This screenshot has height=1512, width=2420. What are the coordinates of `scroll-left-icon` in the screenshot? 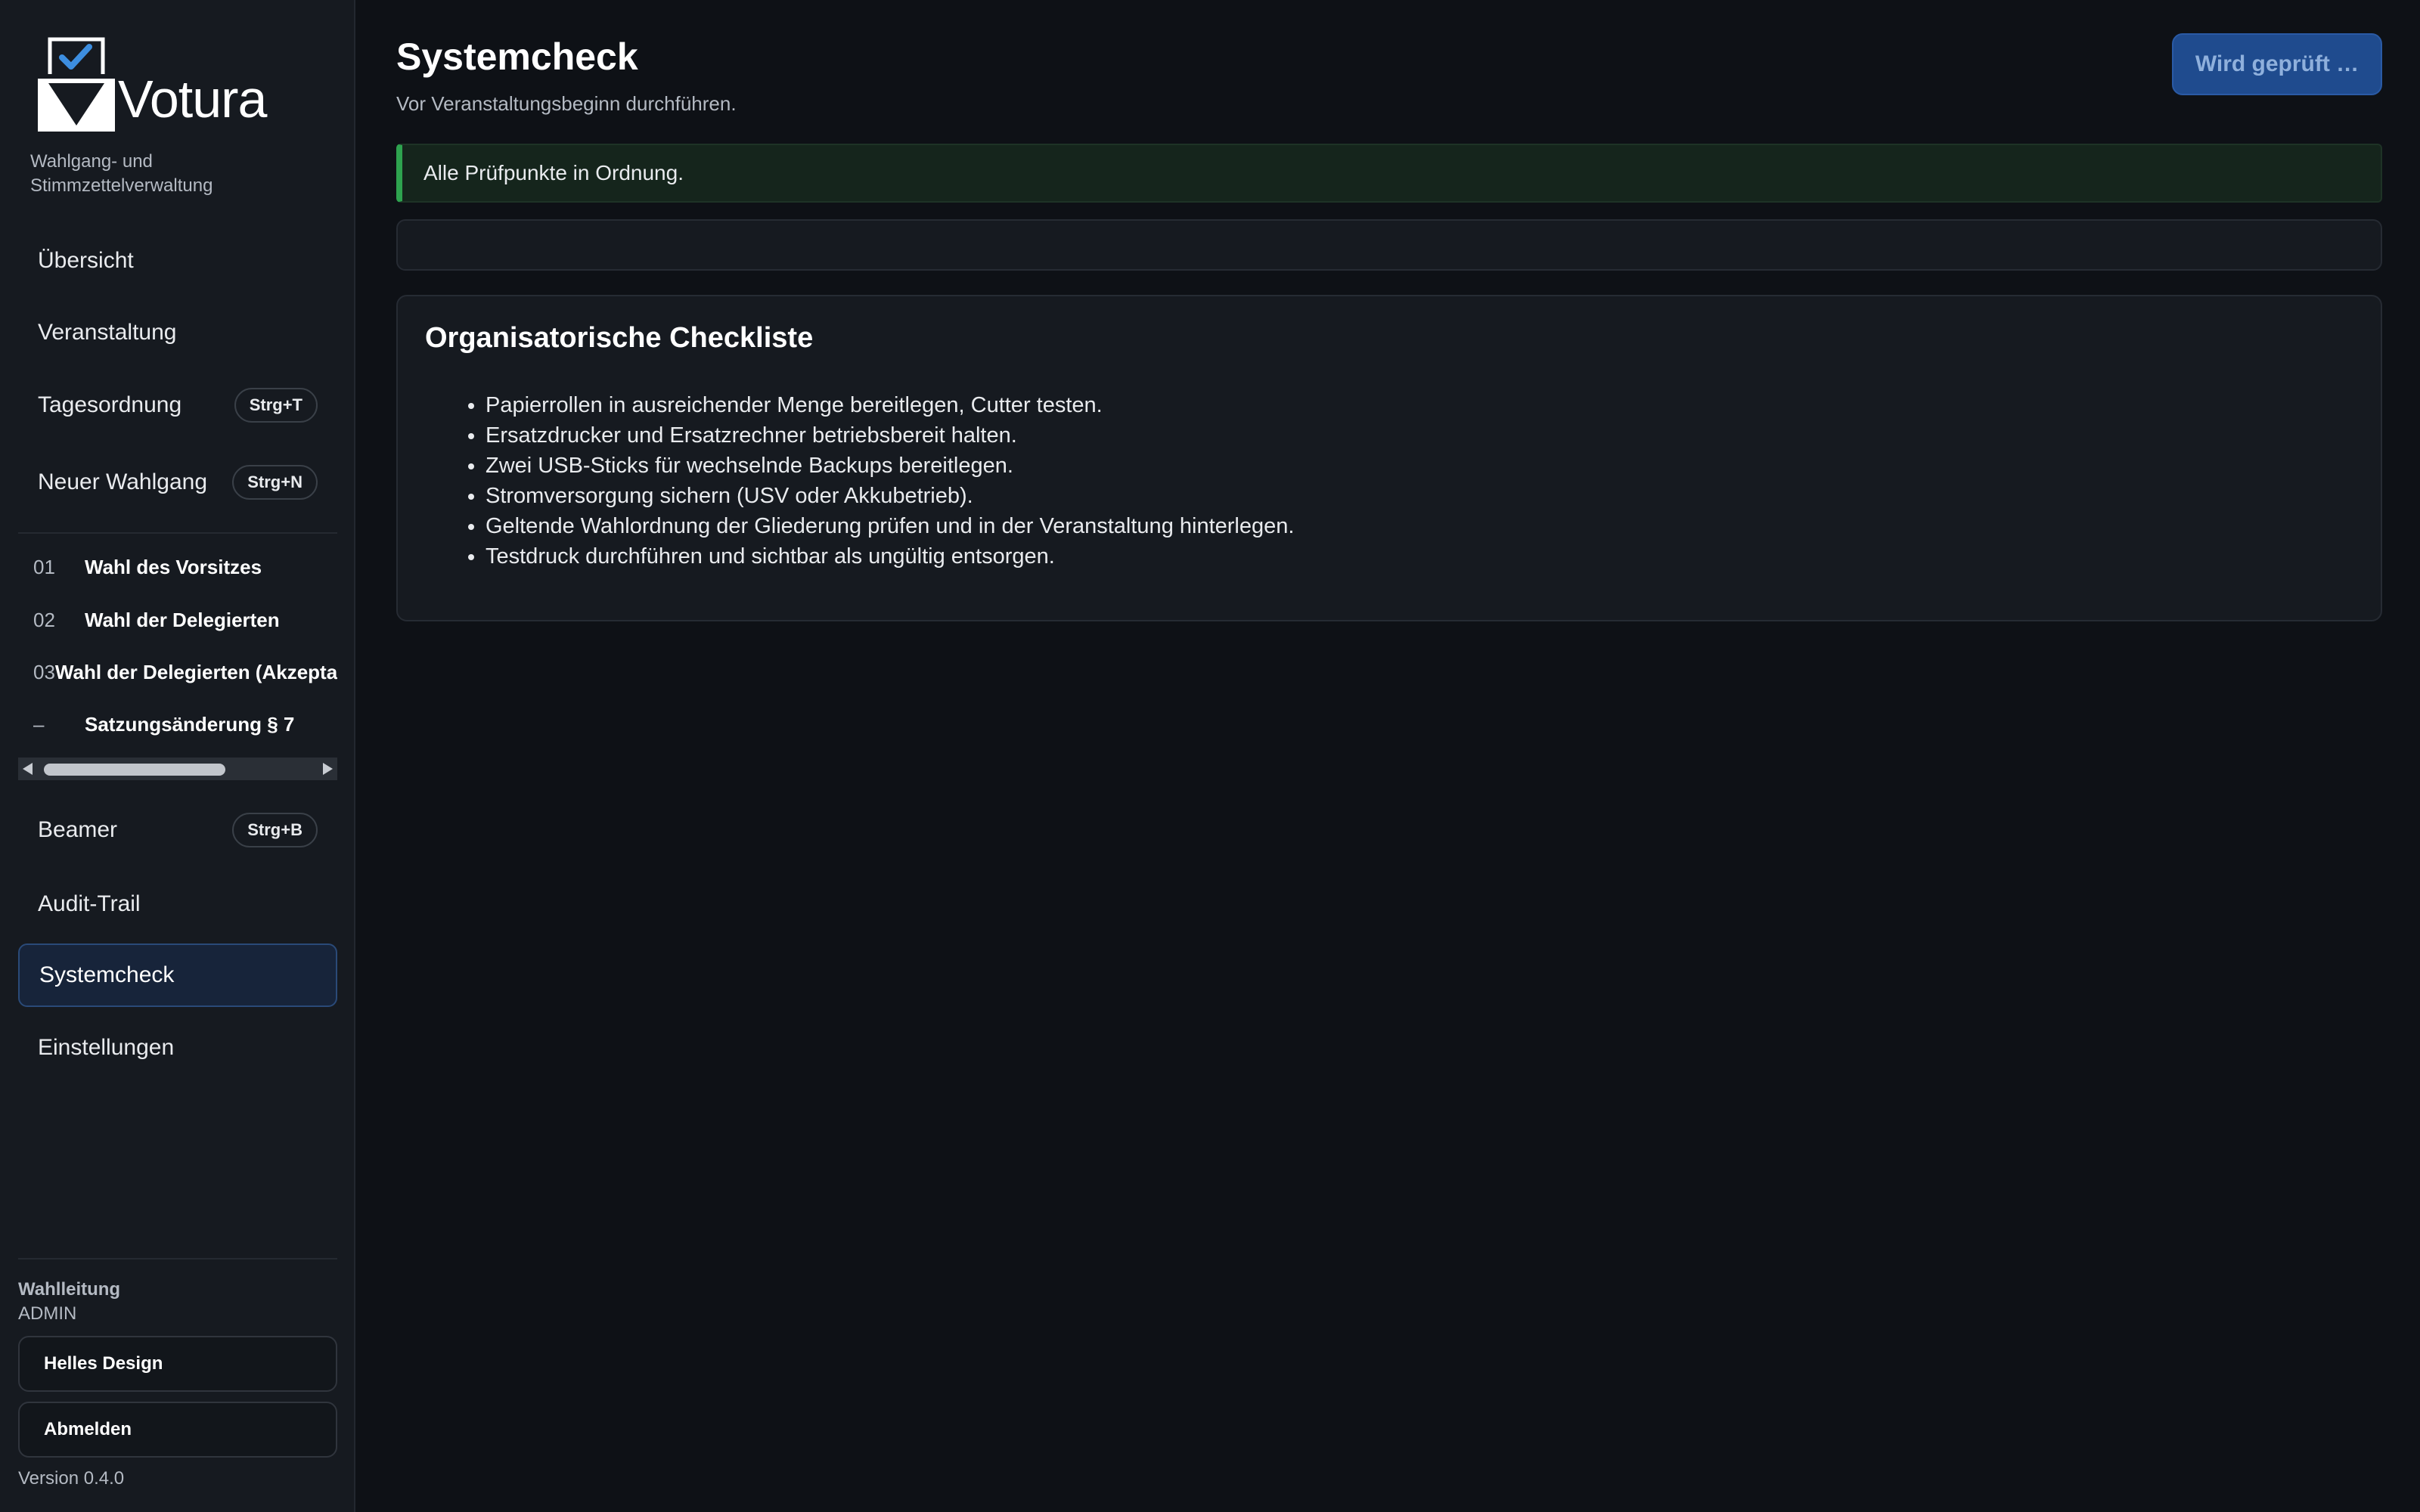 It's located at (28, 769).